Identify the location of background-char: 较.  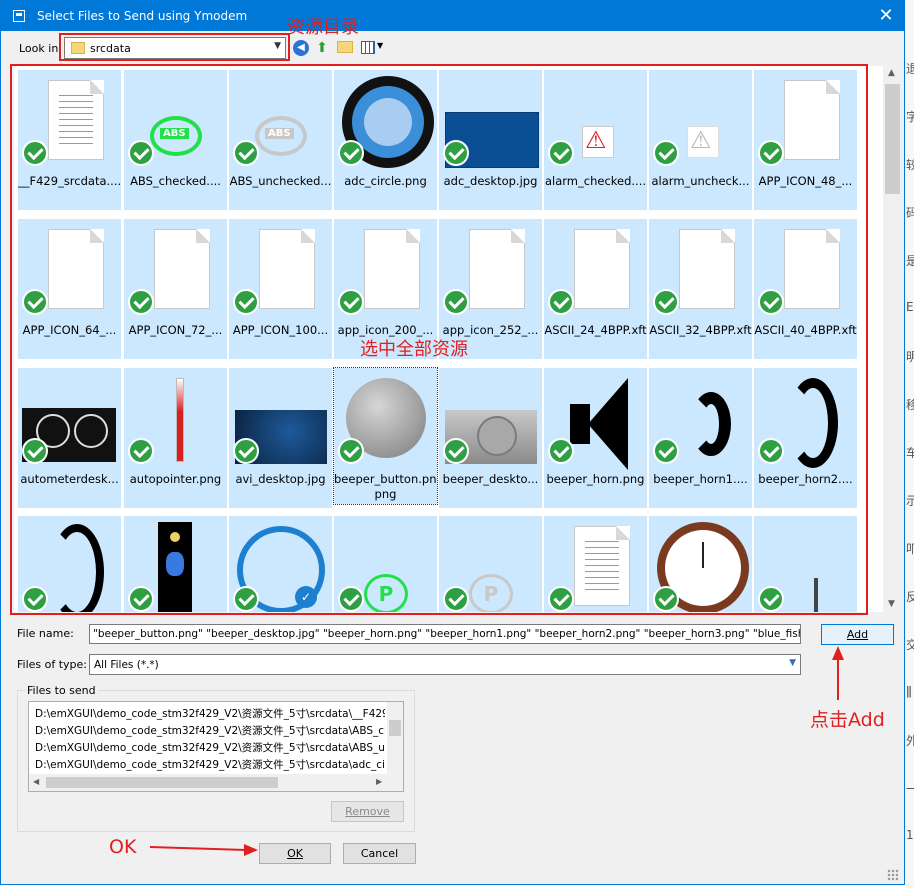
(910, 165).